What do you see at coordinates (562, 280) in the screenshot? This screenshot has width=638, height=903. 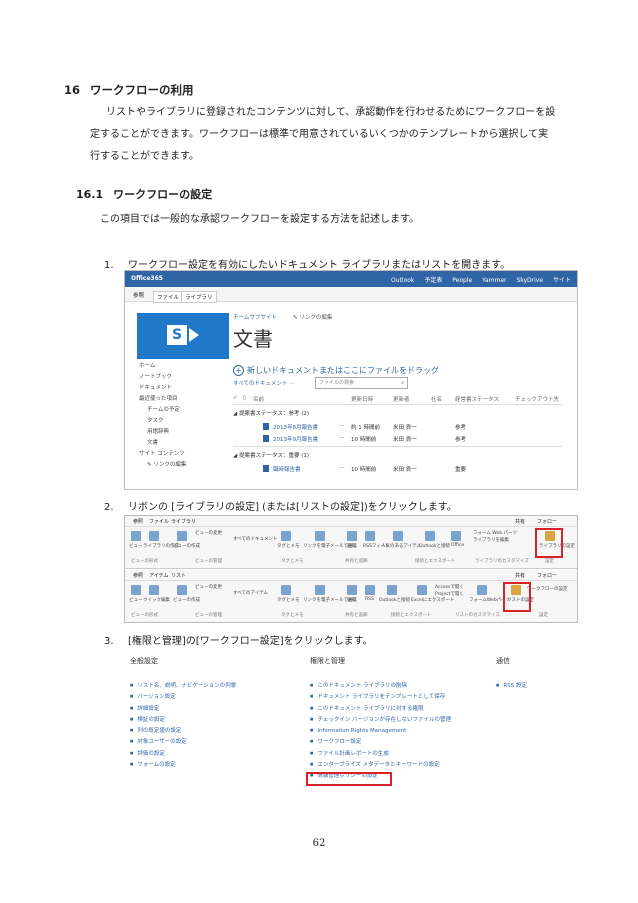 I see `top-link-sites: サイト` at bounding box center [562, 280].